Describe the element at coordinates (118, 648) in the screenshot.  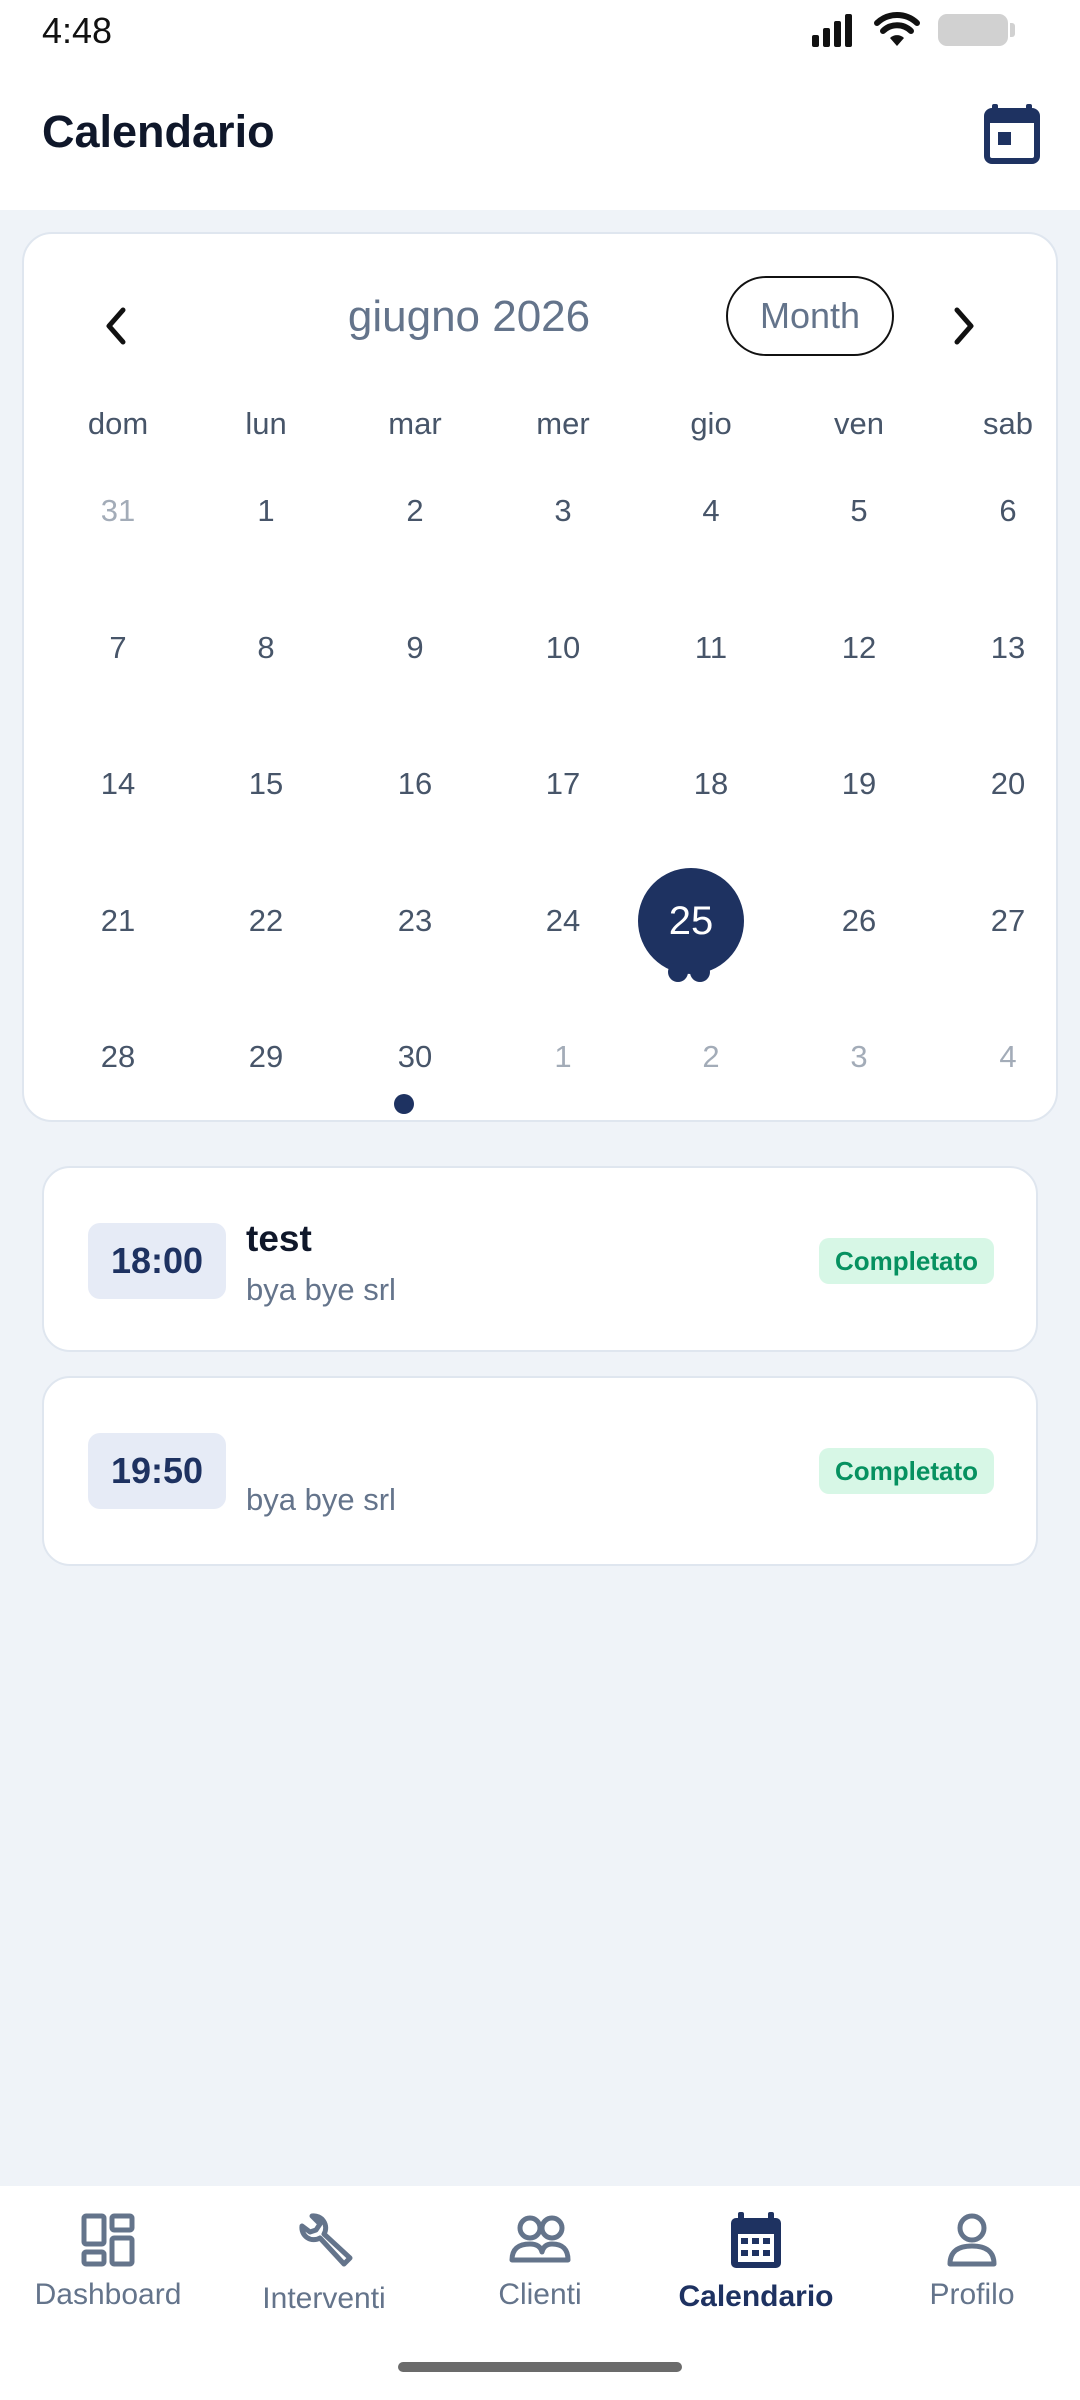
I see `calendar-day: 7` at that location.